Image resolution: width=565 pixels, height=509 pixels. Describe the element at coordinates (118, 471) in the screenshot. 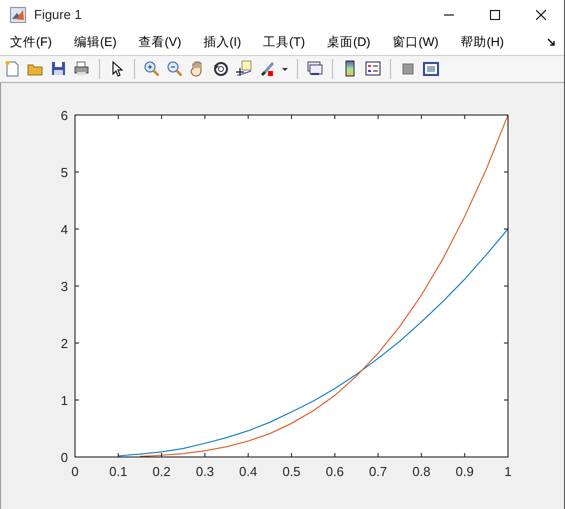

I see `x-tick-label: 0.1` at that location.